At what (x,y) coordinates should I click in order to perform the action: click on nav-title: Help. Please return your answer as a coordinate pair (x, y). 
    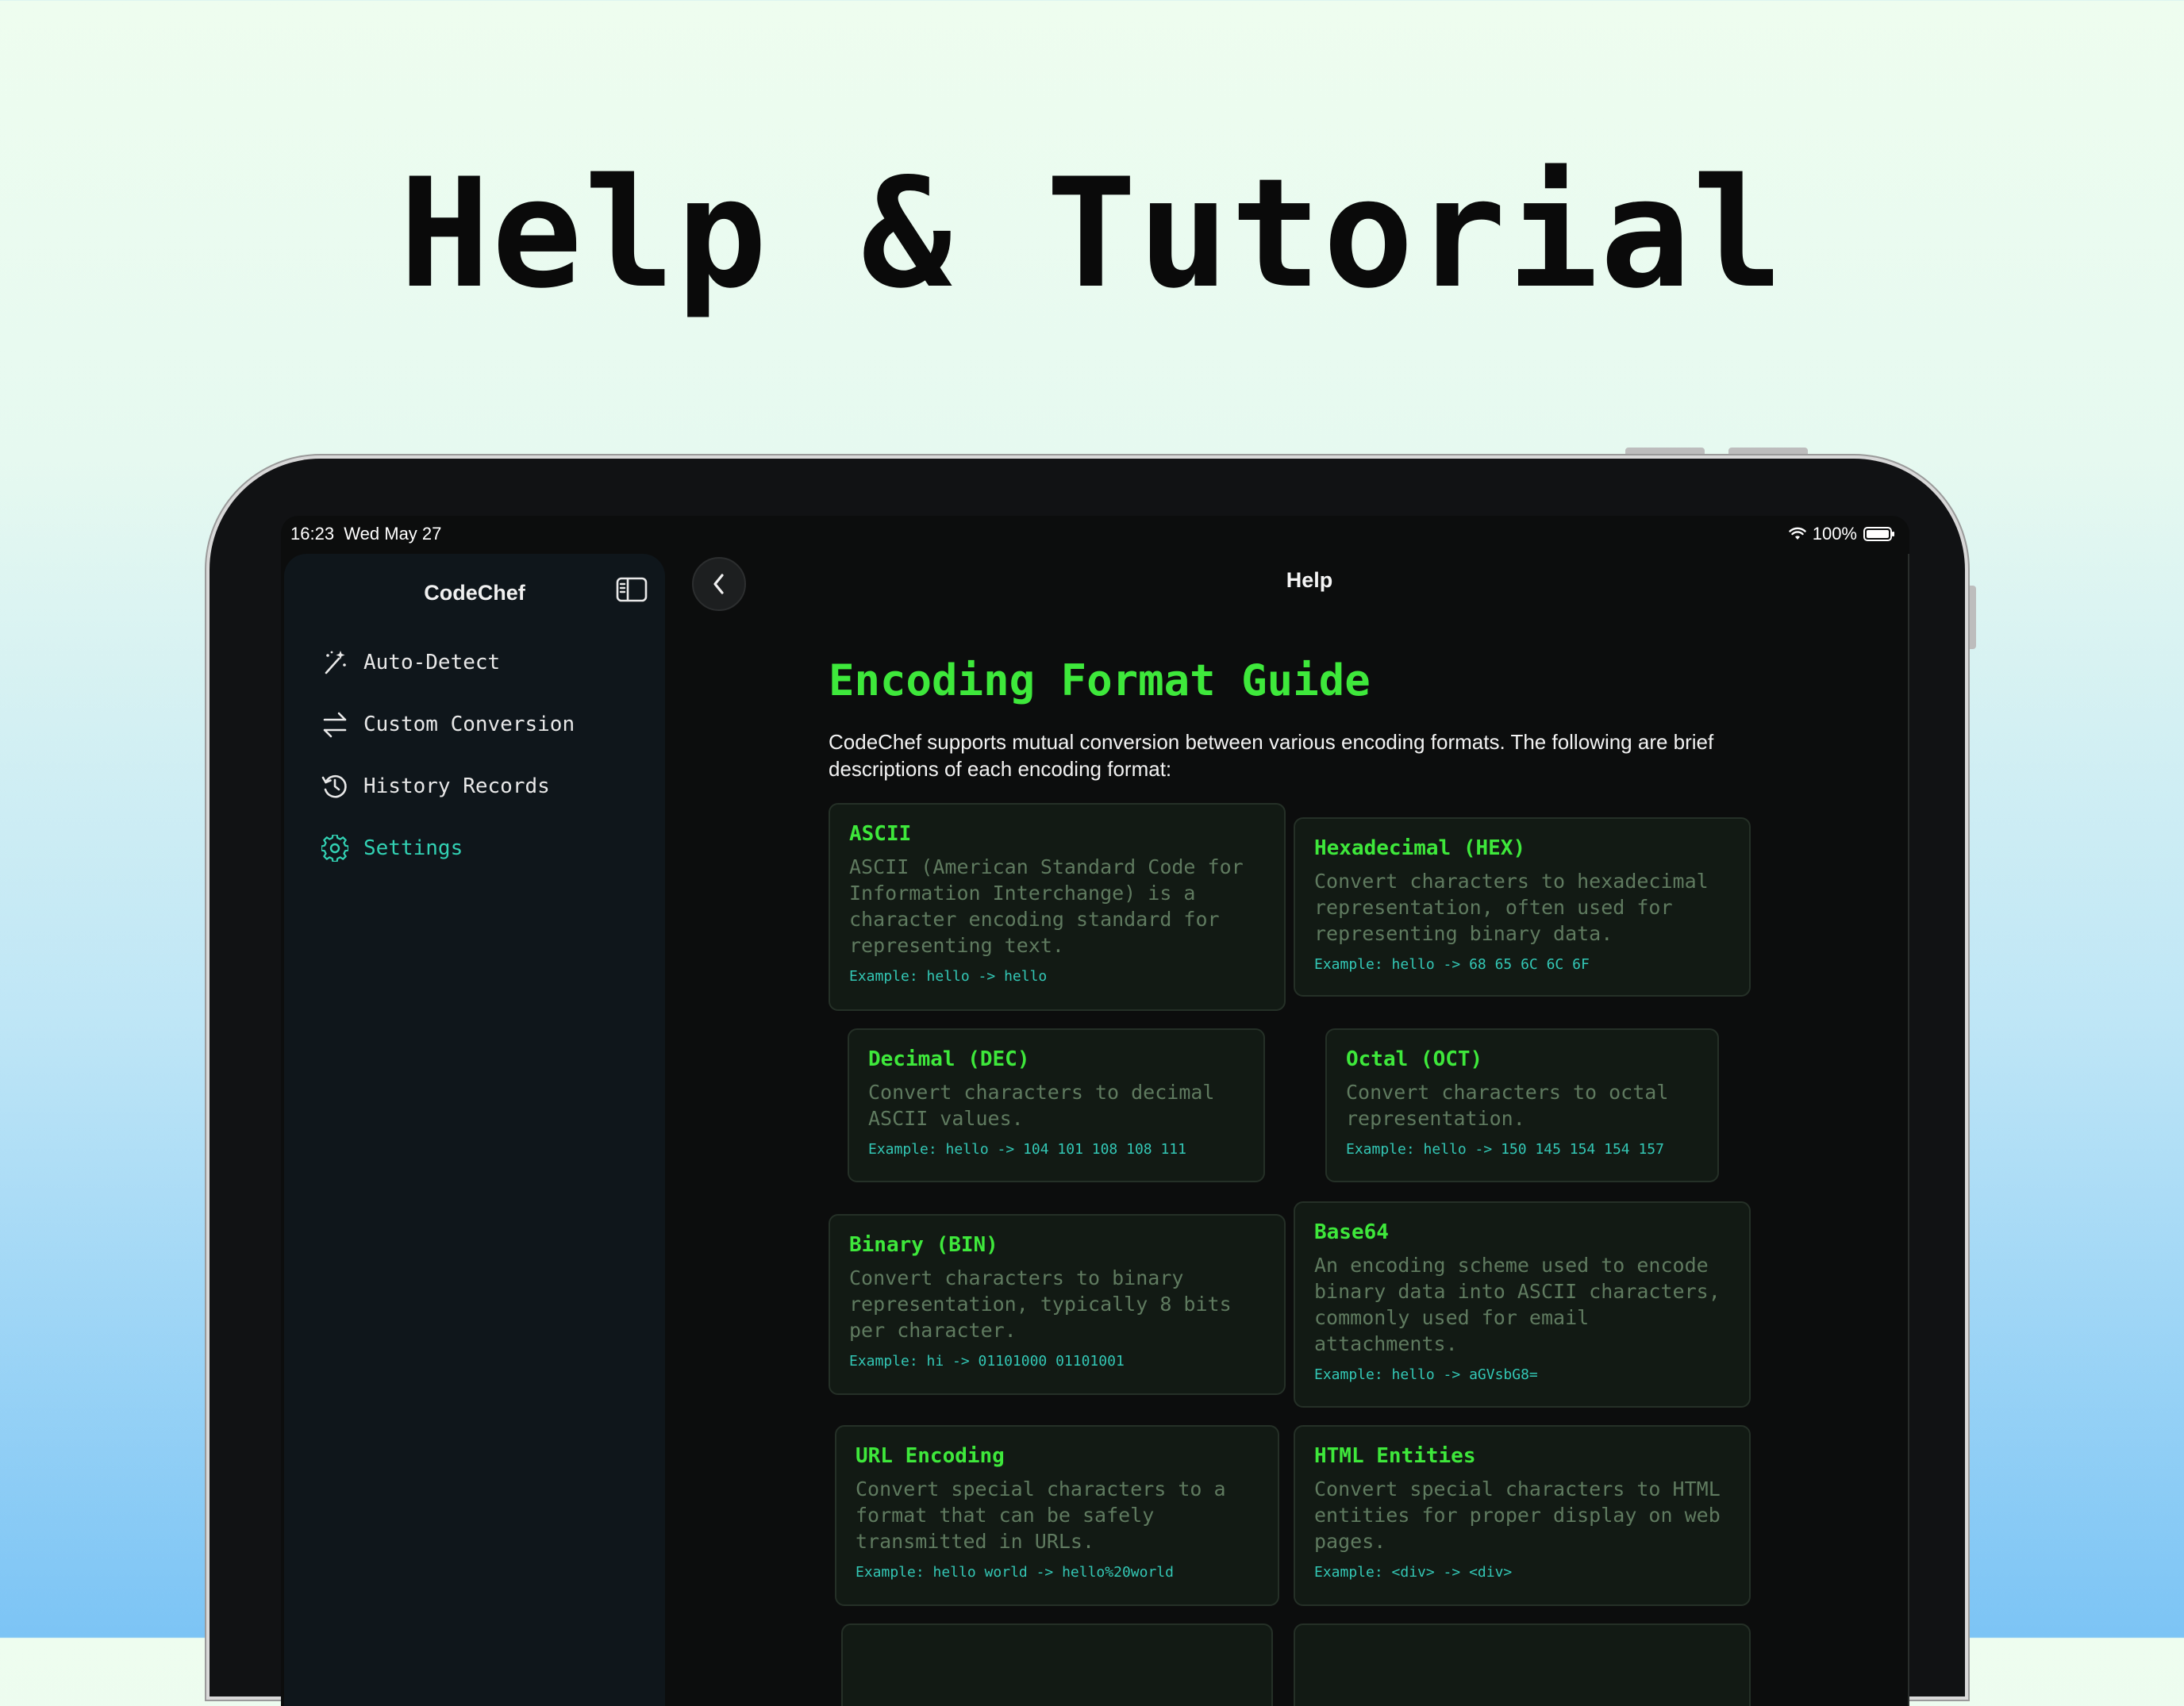
    Looking at the image, I should click on (1309, 580).